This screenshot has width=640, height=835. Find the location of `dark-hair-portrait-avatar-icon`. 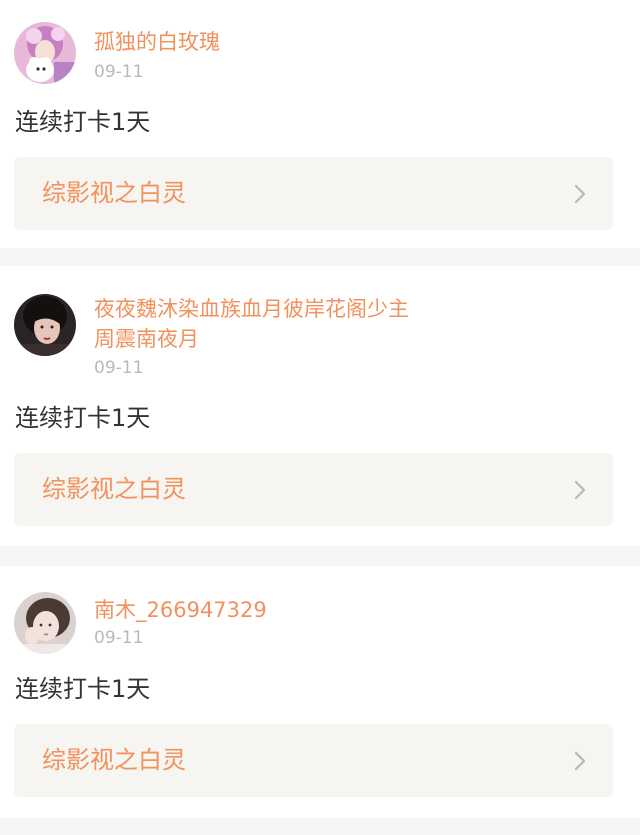

dark-hair-portrait-avatar-icon is located at coordinates (45, 325).